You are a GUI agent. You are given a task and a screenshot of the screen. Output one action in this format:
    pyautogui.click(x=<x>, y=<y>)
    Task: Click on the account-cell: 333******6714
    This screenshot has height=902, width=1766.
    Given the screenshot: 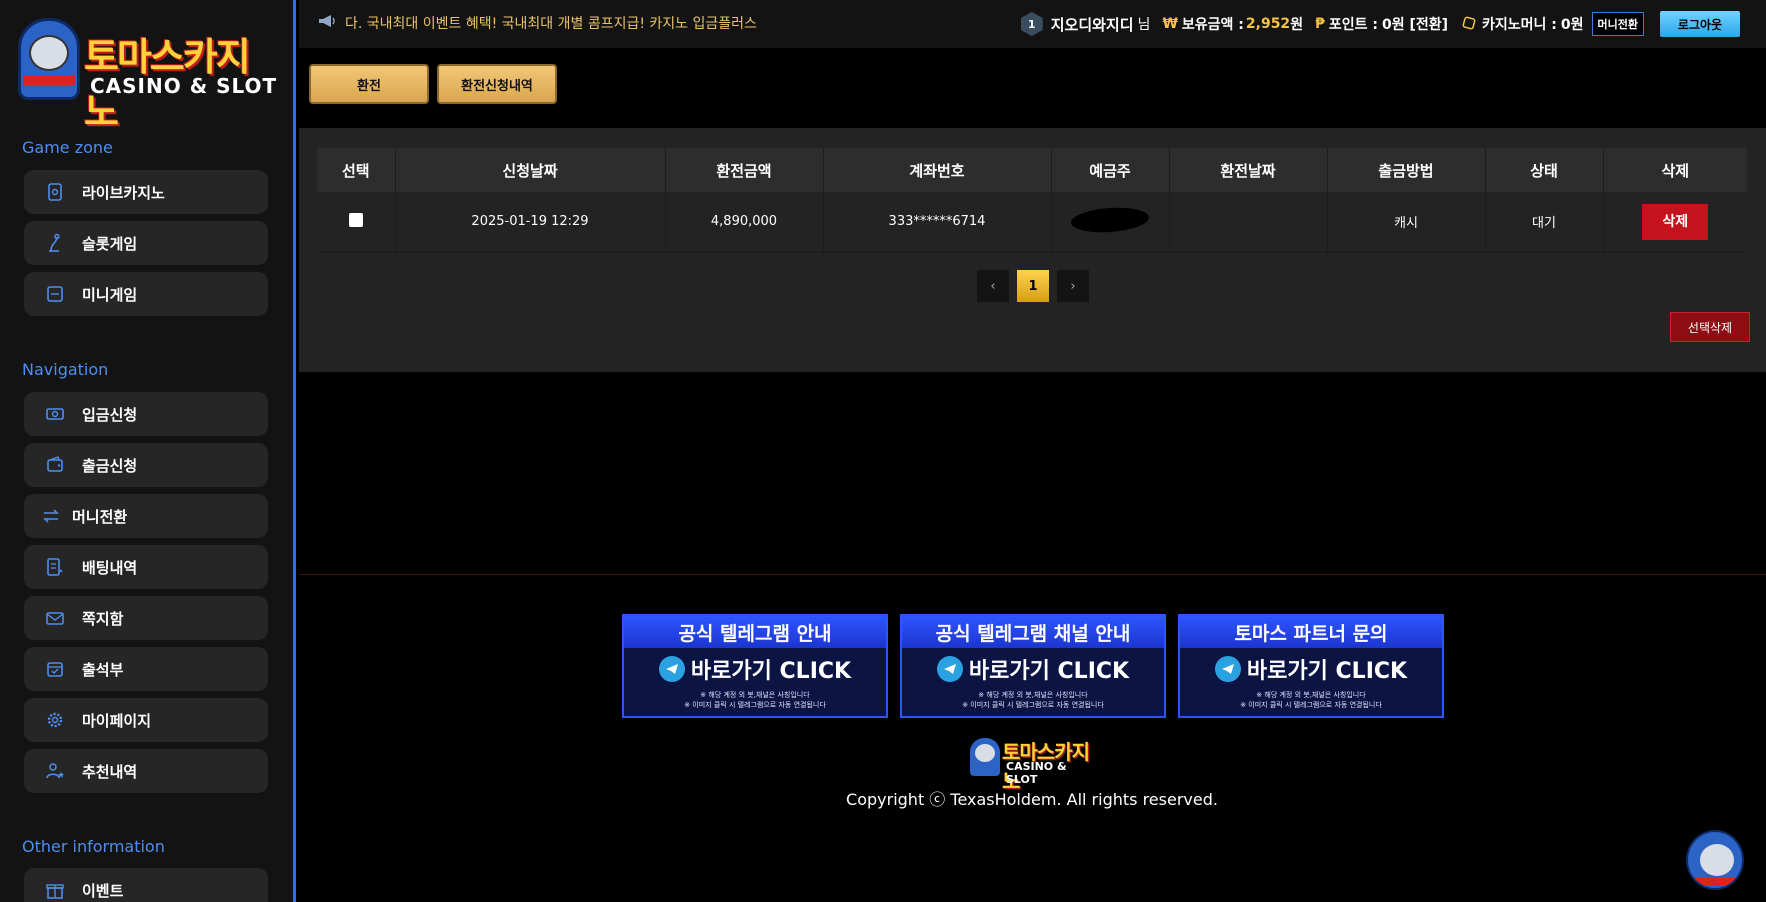 What is the action you would take?
    pyautogui.click(x=937, y=222)
    